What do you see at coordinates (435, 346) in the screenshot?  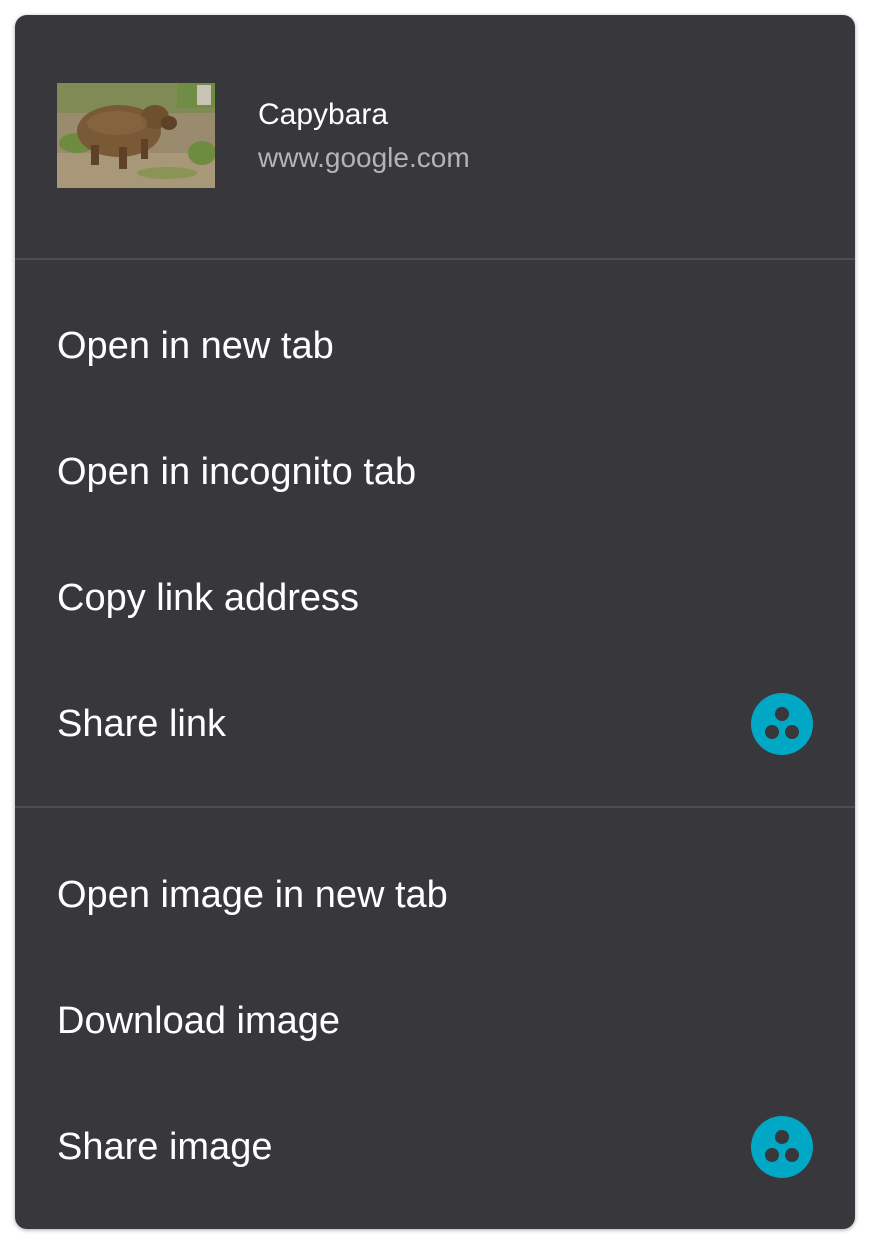 I see `menu-item-open-in-new-tab: Open in new tab` at bounding box center [435, 346].